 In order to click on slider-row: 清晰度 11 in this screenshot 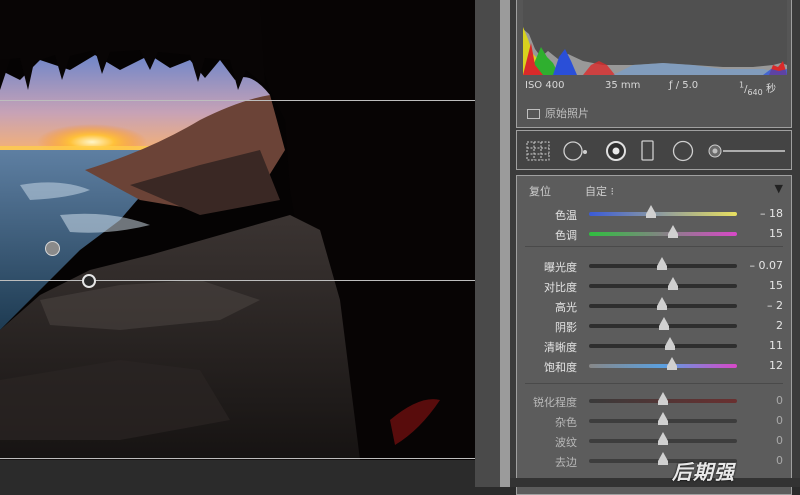, I will do `click(654, 346)`.